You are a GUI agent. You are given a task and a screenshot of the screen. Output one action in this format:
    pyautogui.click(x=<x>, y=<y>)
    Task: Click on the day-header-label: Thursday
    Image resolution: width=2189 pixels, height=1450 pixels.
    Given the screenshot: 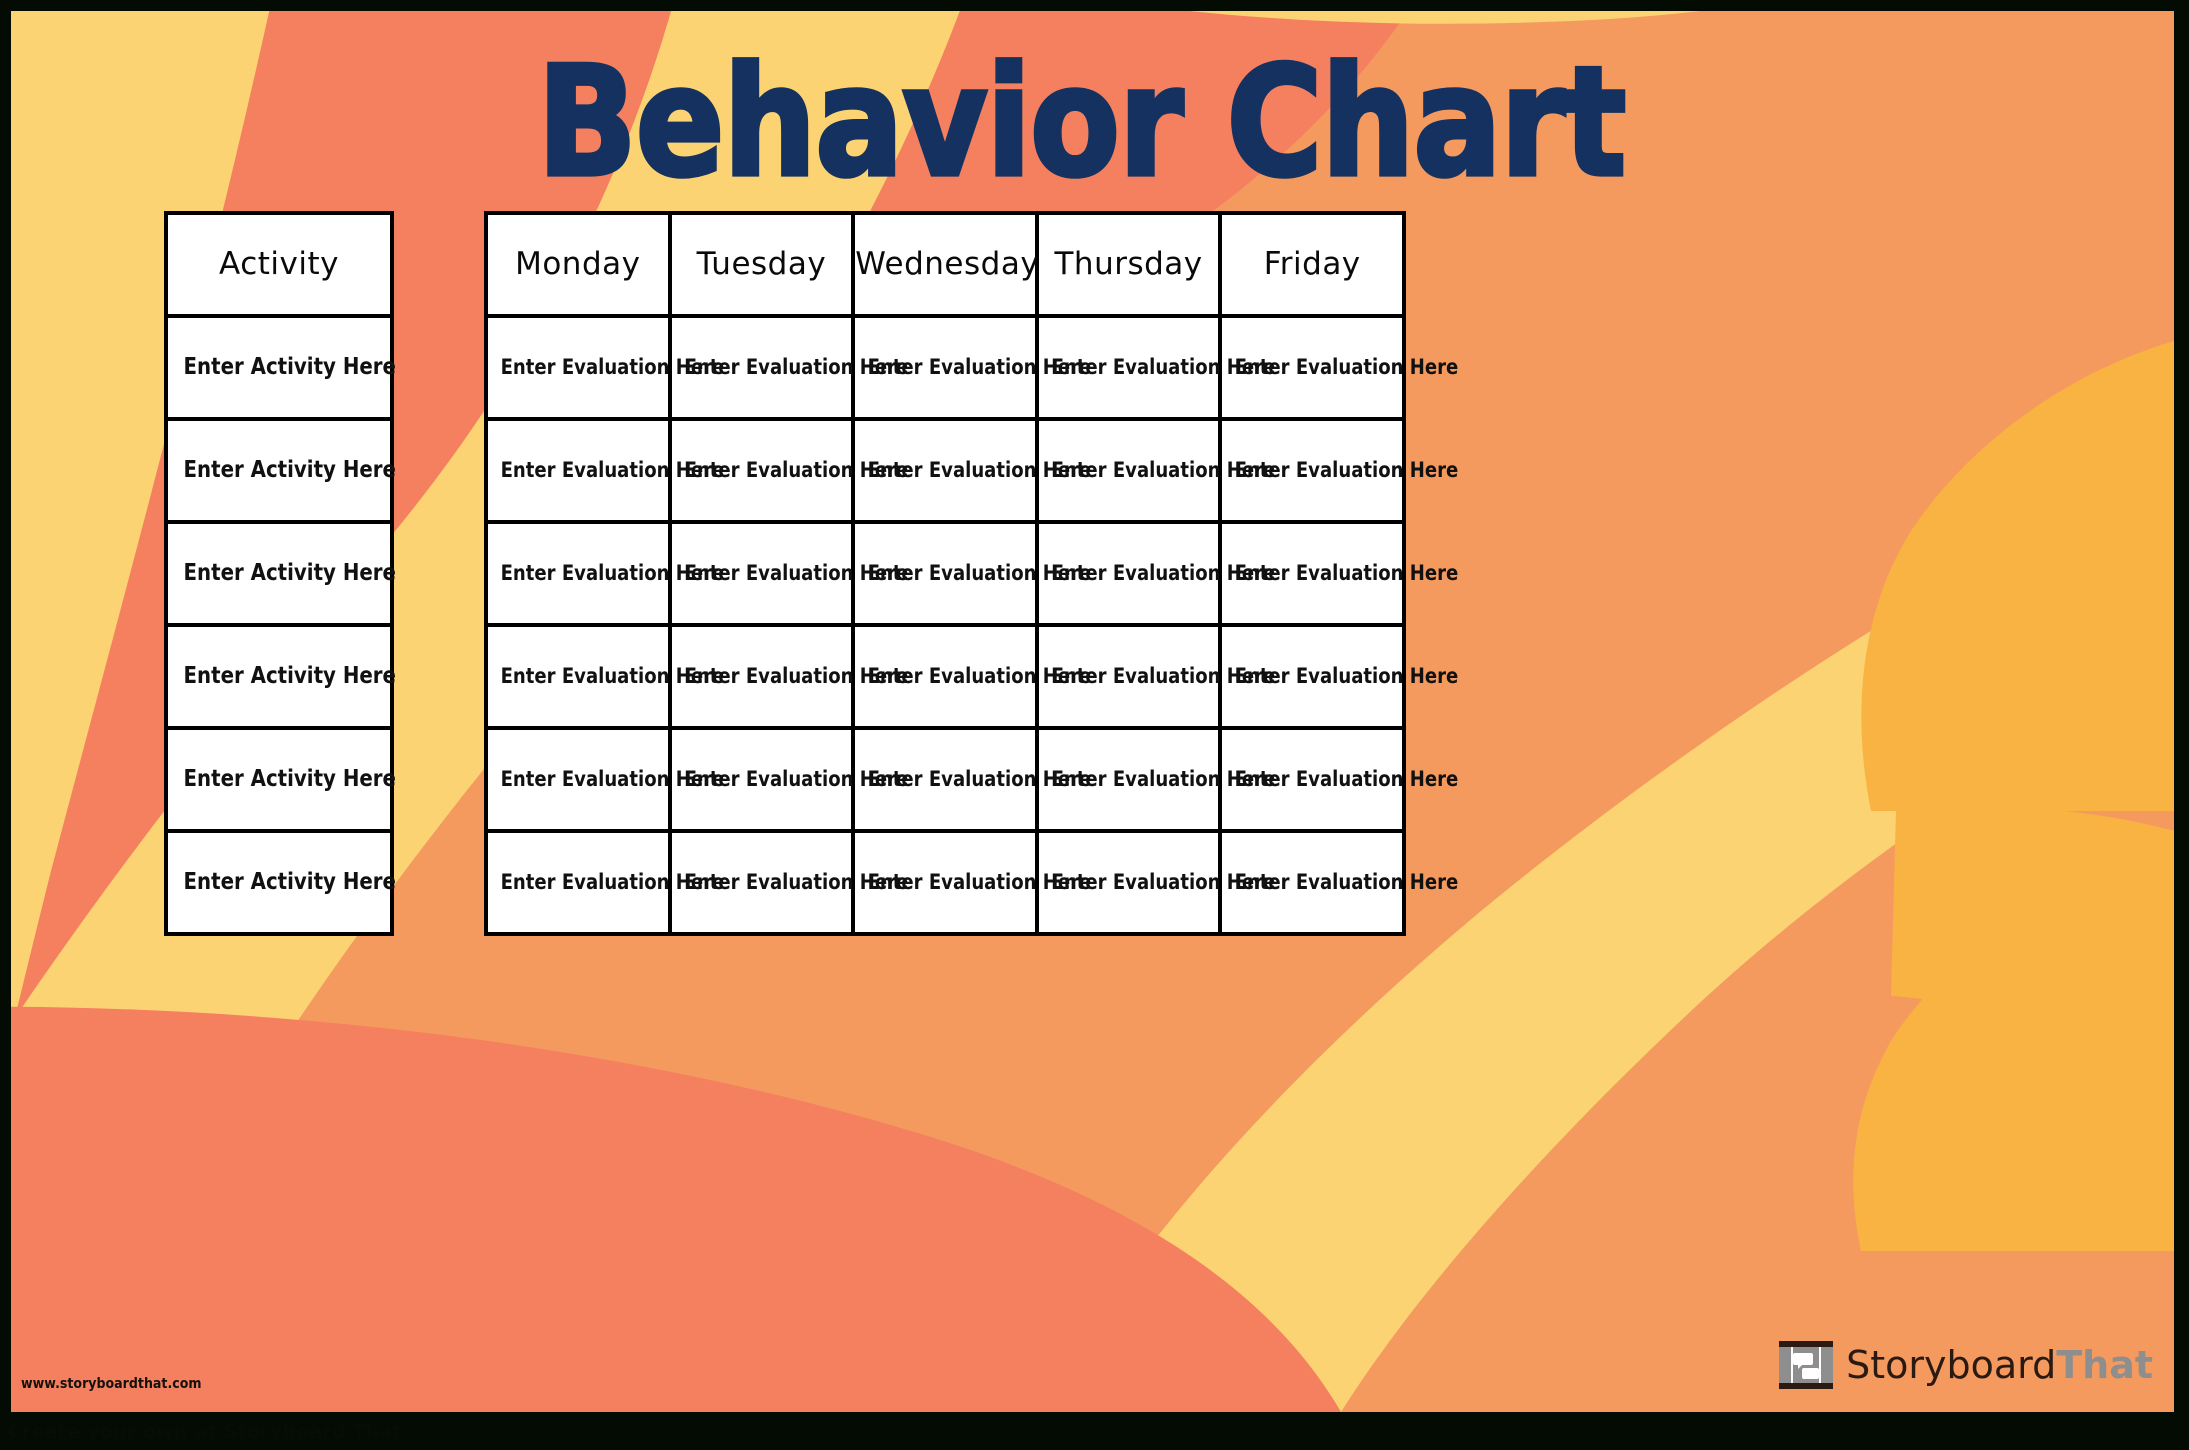 What is the action you would take?
    pyautogui.click(x=1128, y=264)
    